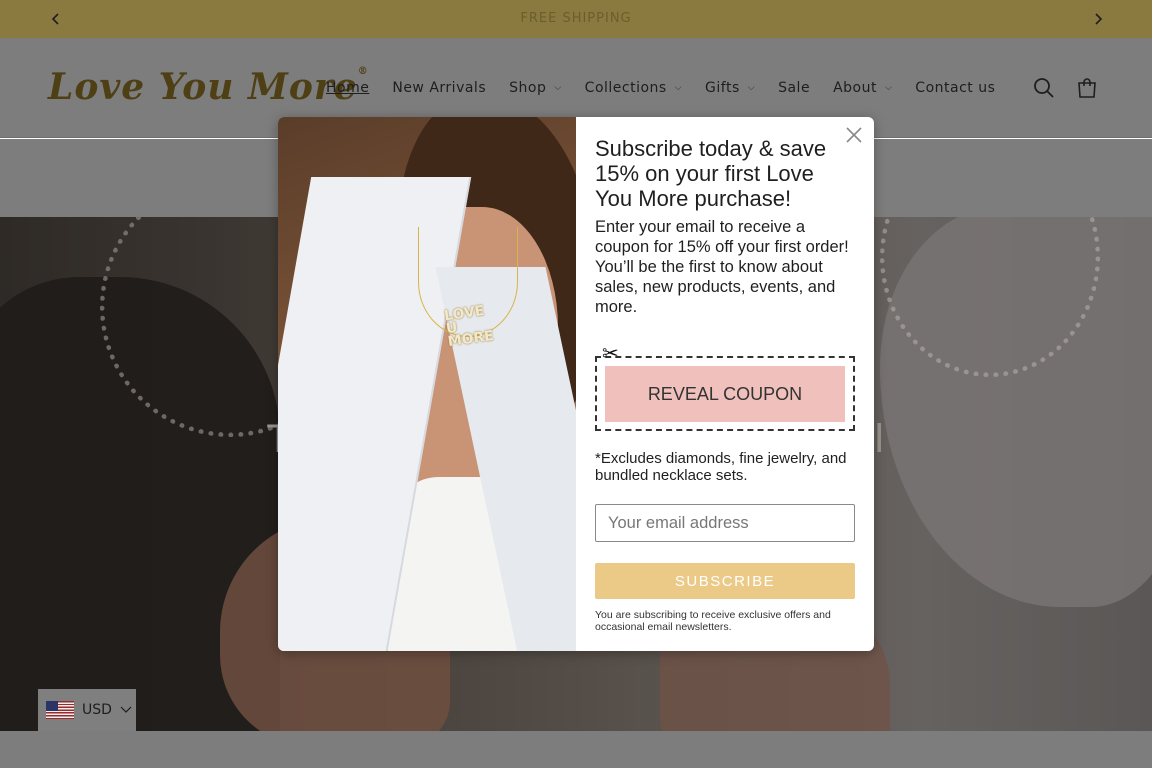 Image resolution: width=1152 pixels, height=768 pixels. I want to click on nav-label: Contact us, so click(955, 88).